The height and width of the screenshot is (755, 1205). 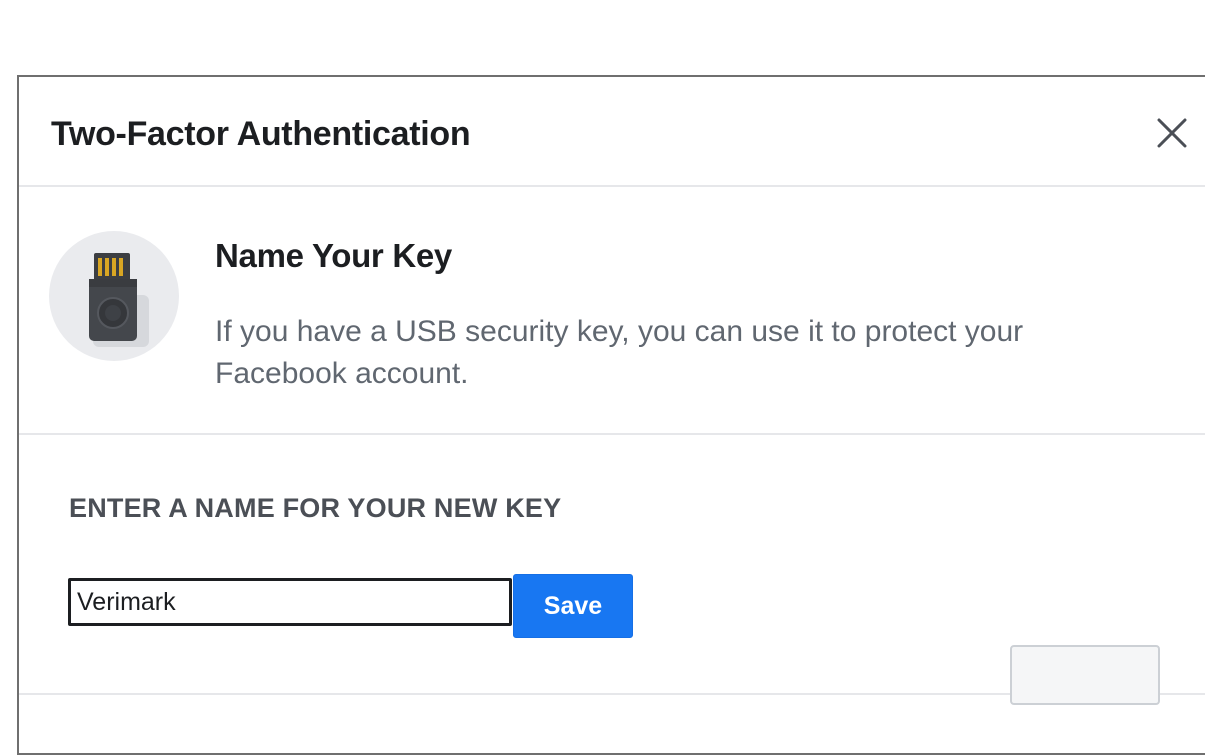 What do you see at coordinates (333, 255) in the screenshot?
I see `intro-title: Name Your Key` at bounding box center [333, 255].